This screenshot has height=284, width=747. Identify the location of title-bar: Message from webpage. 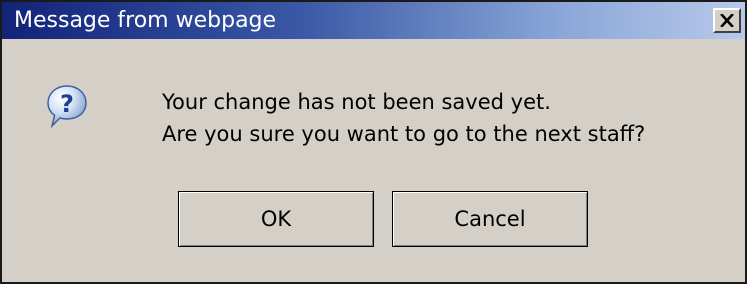
(373, 20).